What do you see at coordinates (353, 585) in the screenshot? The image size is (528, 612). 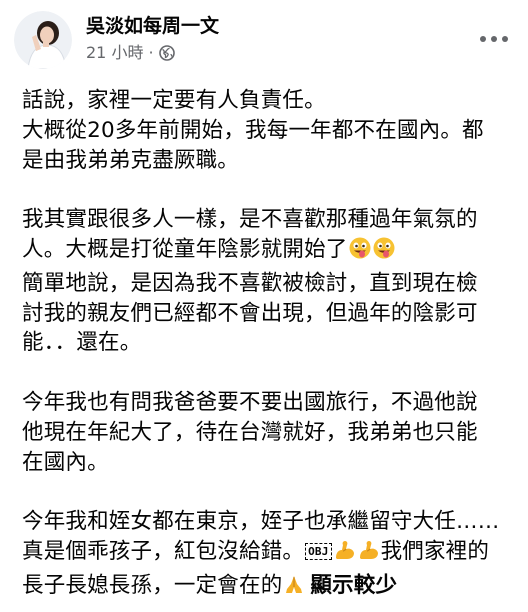 I see `see-less-link: 顯示較少` at bounding box center [353, 585].